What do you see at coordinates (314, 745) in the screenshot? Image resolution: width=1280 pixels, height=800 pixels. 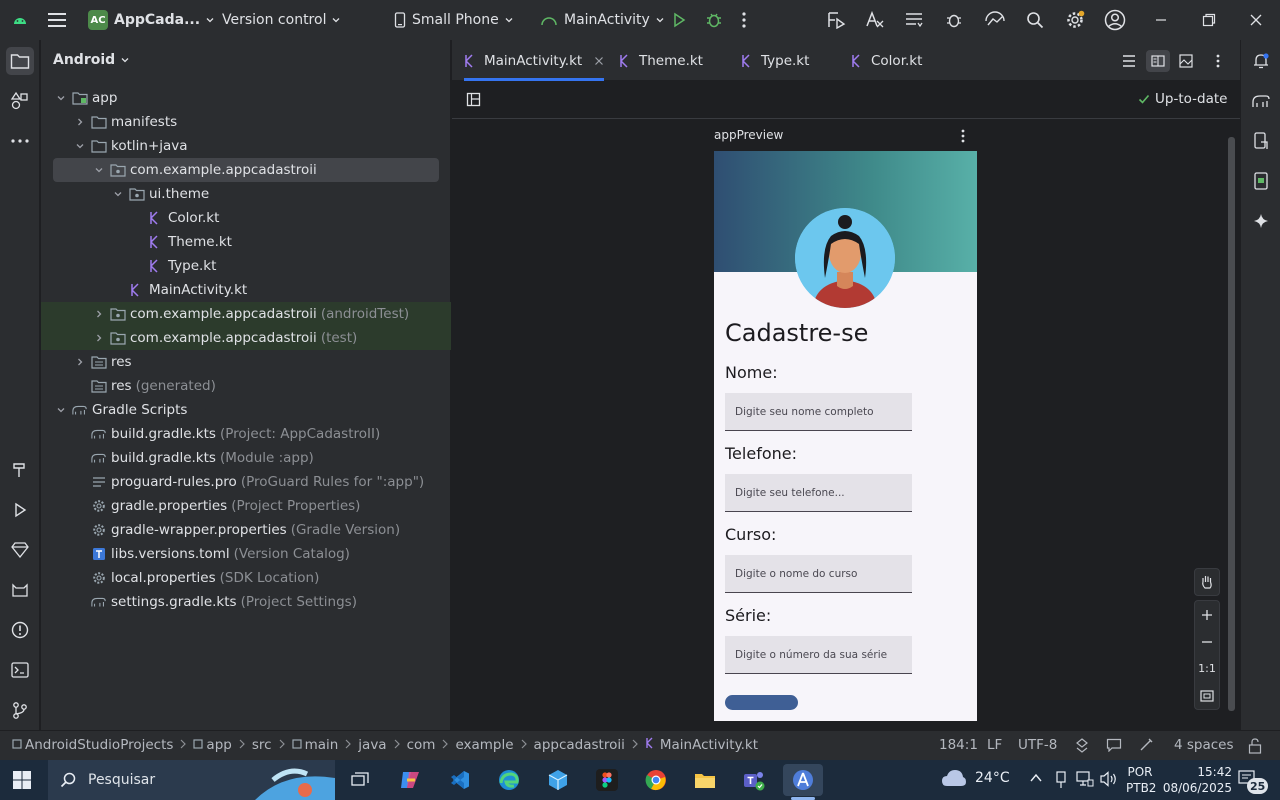 I see `breadcrumb-item: main` at bounding box center [314, 745].